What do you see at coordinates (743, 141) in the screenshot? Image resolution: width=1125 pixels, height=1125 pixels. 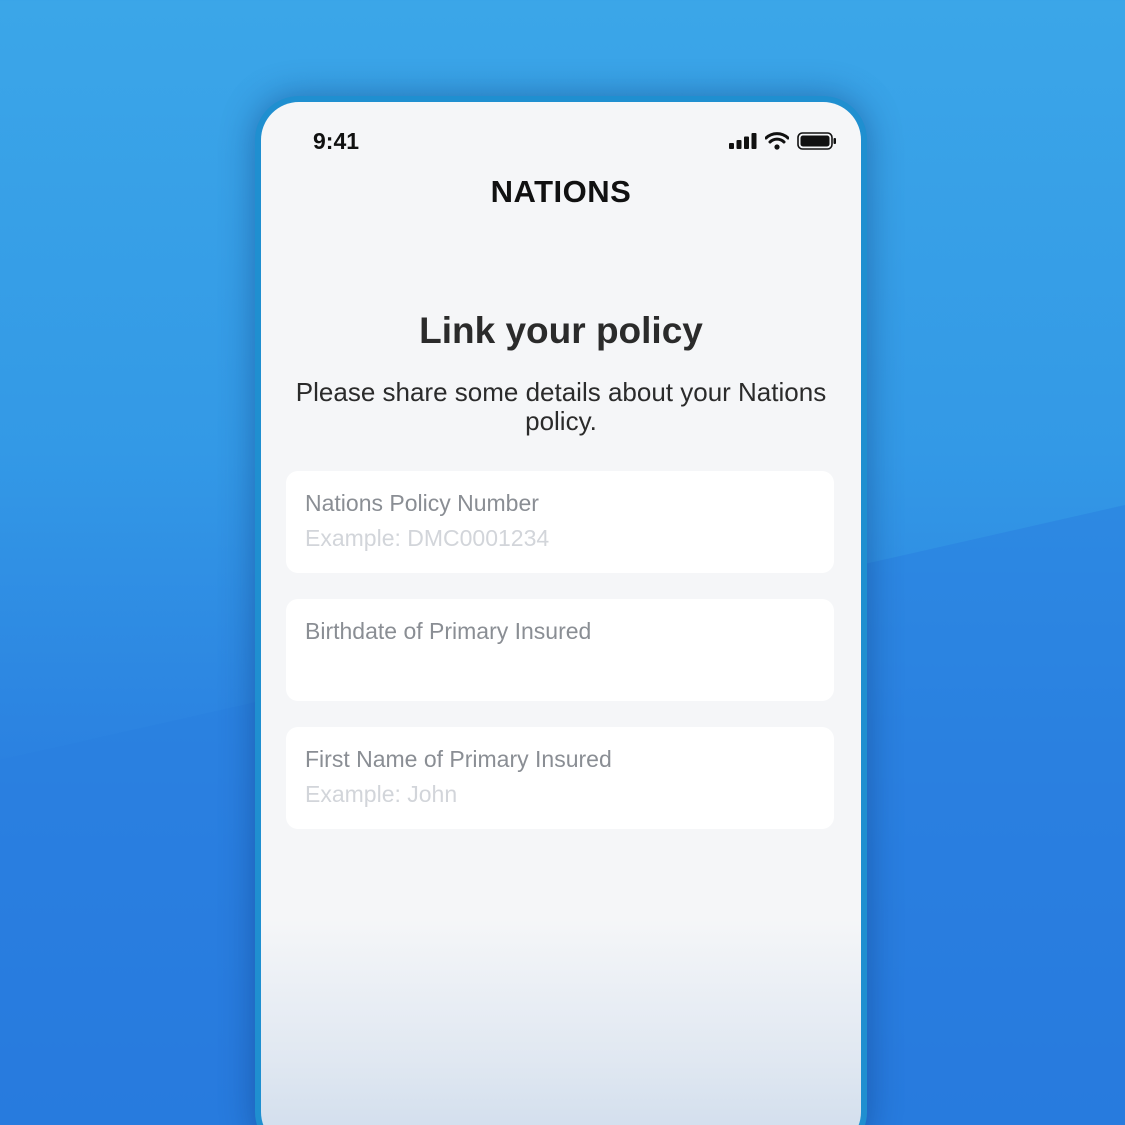 I see `cellular-signal-icon` at bounding box center [743, 141].